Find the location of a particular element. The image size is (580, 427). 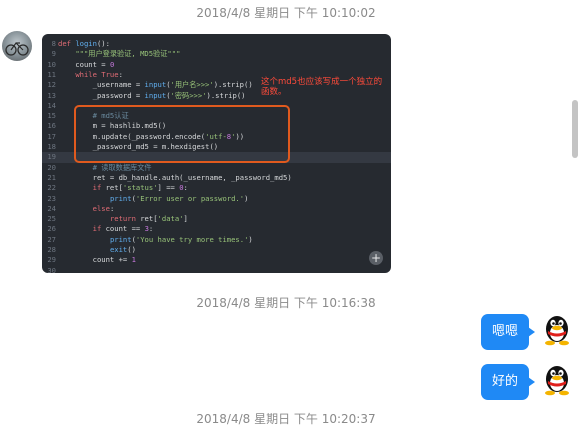

line-number: 23 is located at coordinates (51, 198).